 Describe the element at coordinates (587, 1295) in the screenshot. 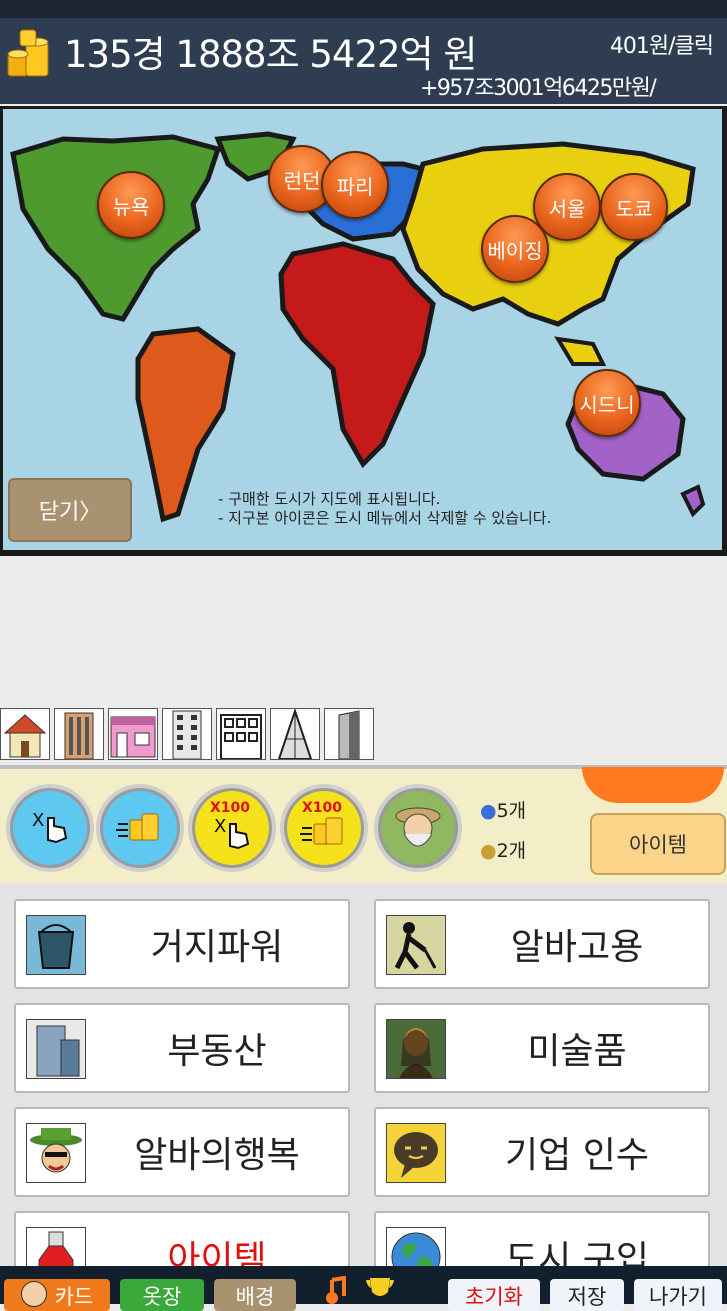

I see `save-button: 저장` at that location.